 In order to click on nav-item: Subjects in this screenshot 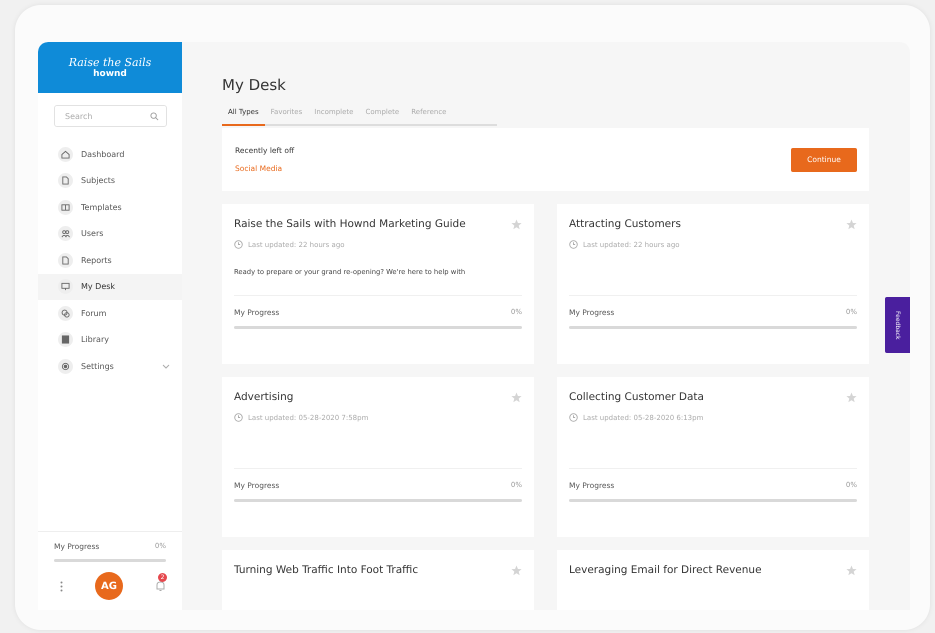, I will do `click(110, 181)`.